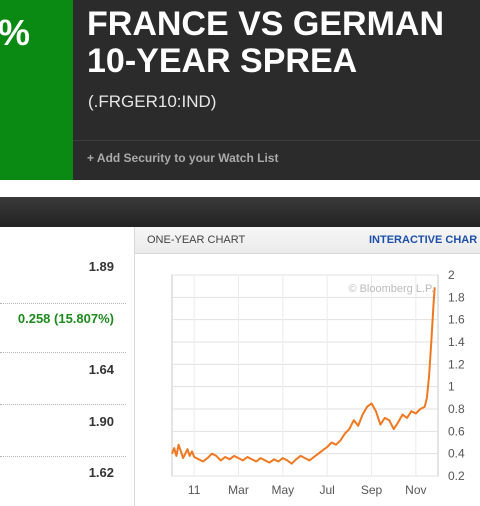  What do you see at coordinates (372, 490) in the screenshot?
I see `x-tick-label: Sep` at bounding box center [372, 490].